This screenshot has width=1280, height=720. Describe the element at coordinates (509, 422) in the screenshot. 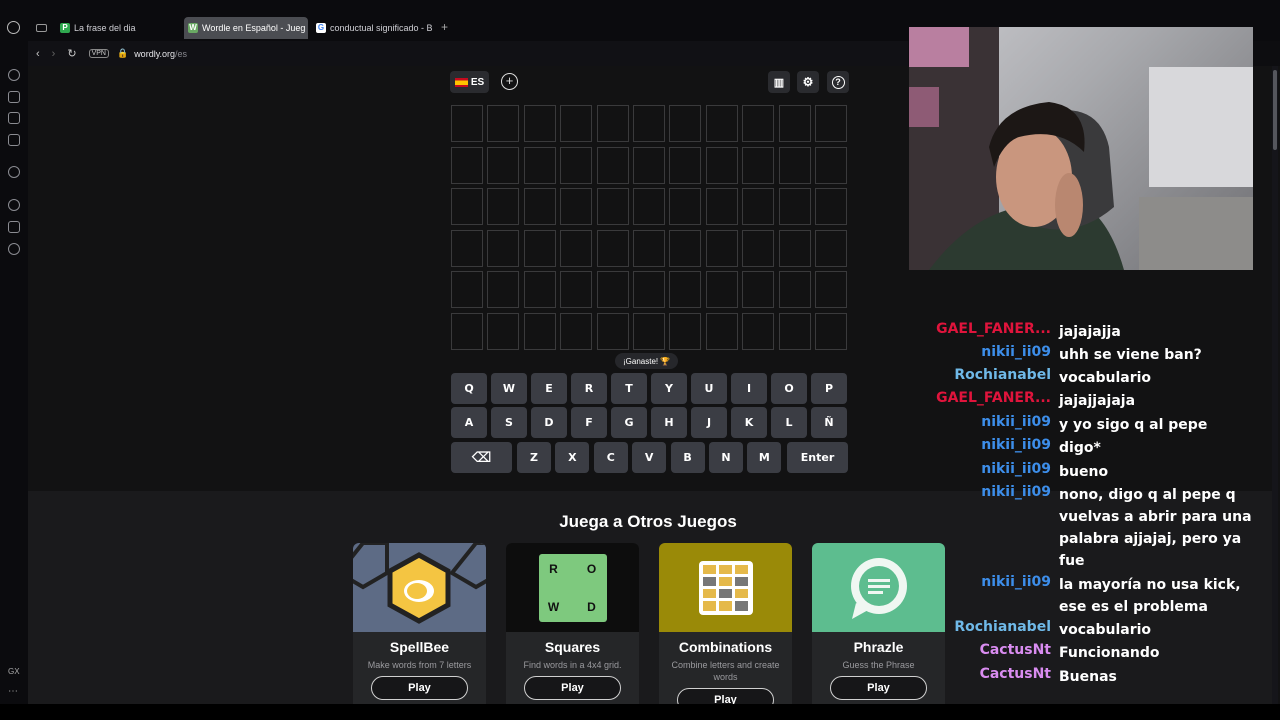

I see `key-button: S` at that location.